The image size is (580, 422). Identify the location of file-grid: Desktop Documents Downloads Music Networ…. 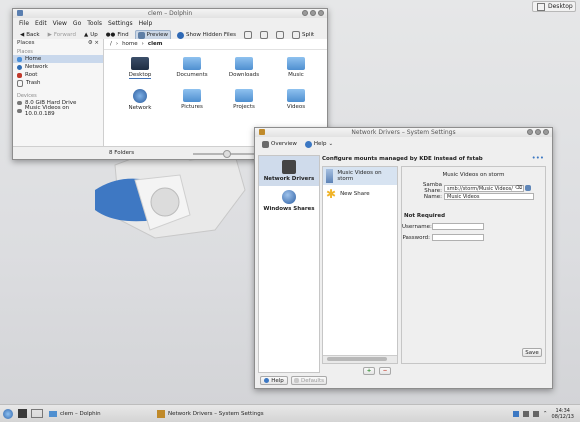
(216, 84).